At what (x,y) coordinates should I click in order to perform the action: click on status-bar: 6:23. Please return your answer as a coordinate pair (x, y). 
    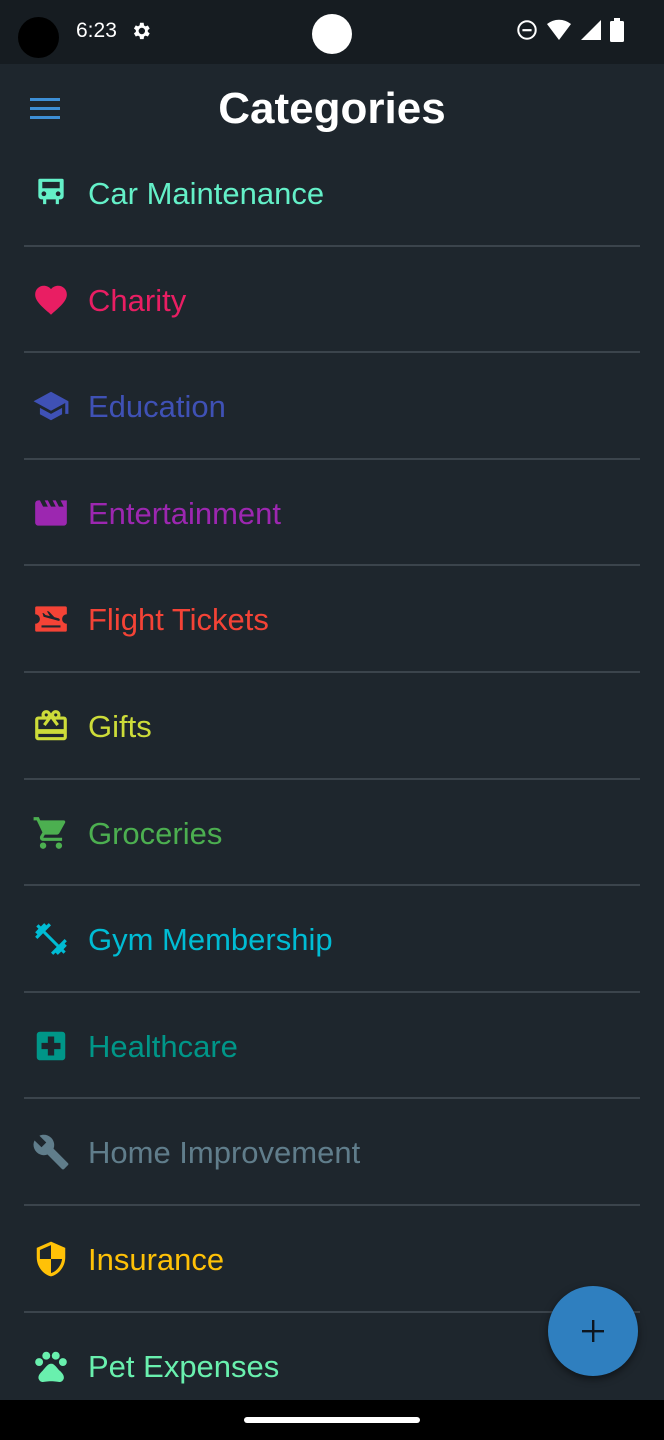
    Looking at the image, I should click on (332, 32).